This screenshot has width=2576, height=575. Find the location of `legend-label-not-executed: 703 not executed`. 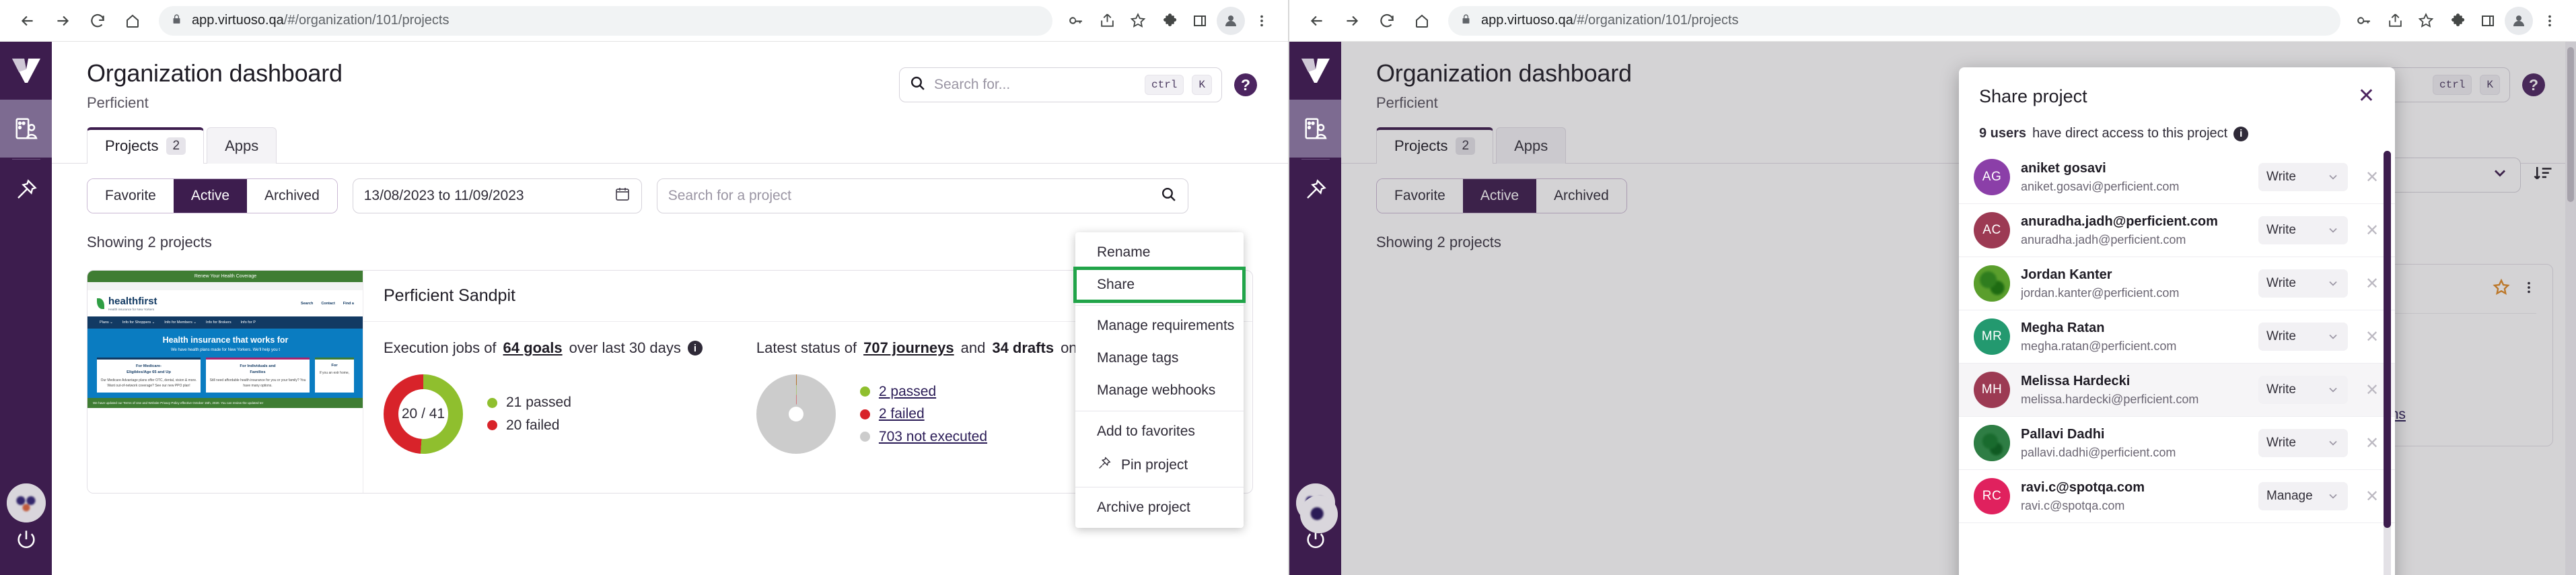

legend-label-not-executed: 703 not executed is located at coordinates (933, 437).